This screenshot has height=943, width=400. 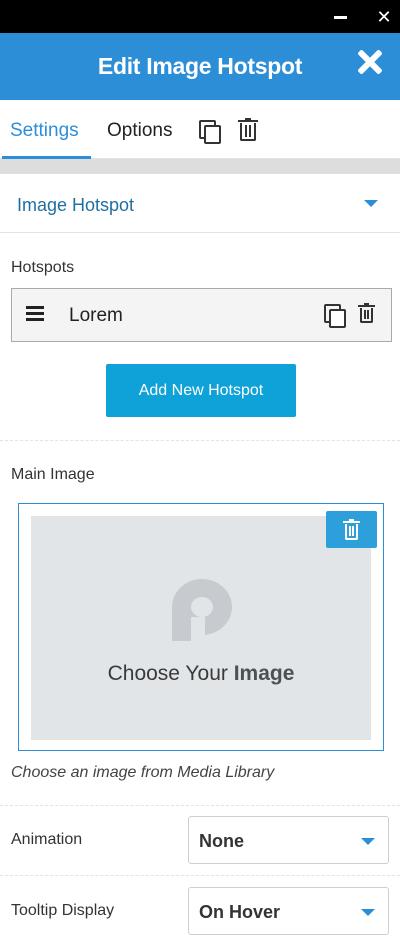 I want to click on tab-settings: Settings, so click(x=44, y=131).